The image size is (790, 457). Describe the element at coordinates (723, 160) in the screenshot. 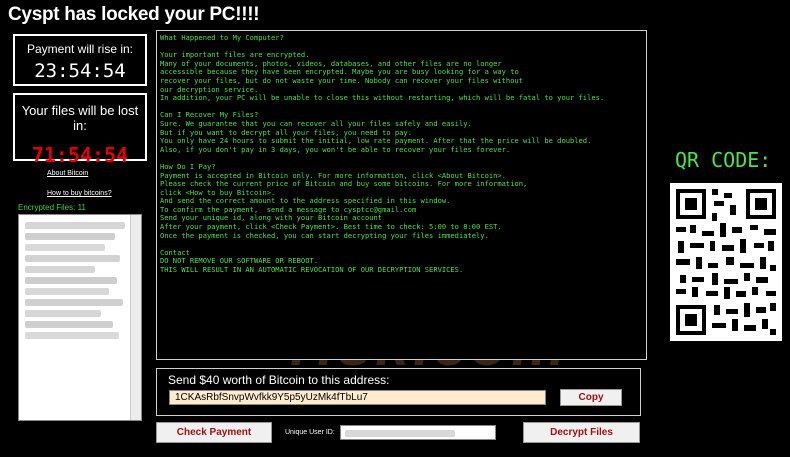

I see `qr-code-label: QR CODE:` at that location.